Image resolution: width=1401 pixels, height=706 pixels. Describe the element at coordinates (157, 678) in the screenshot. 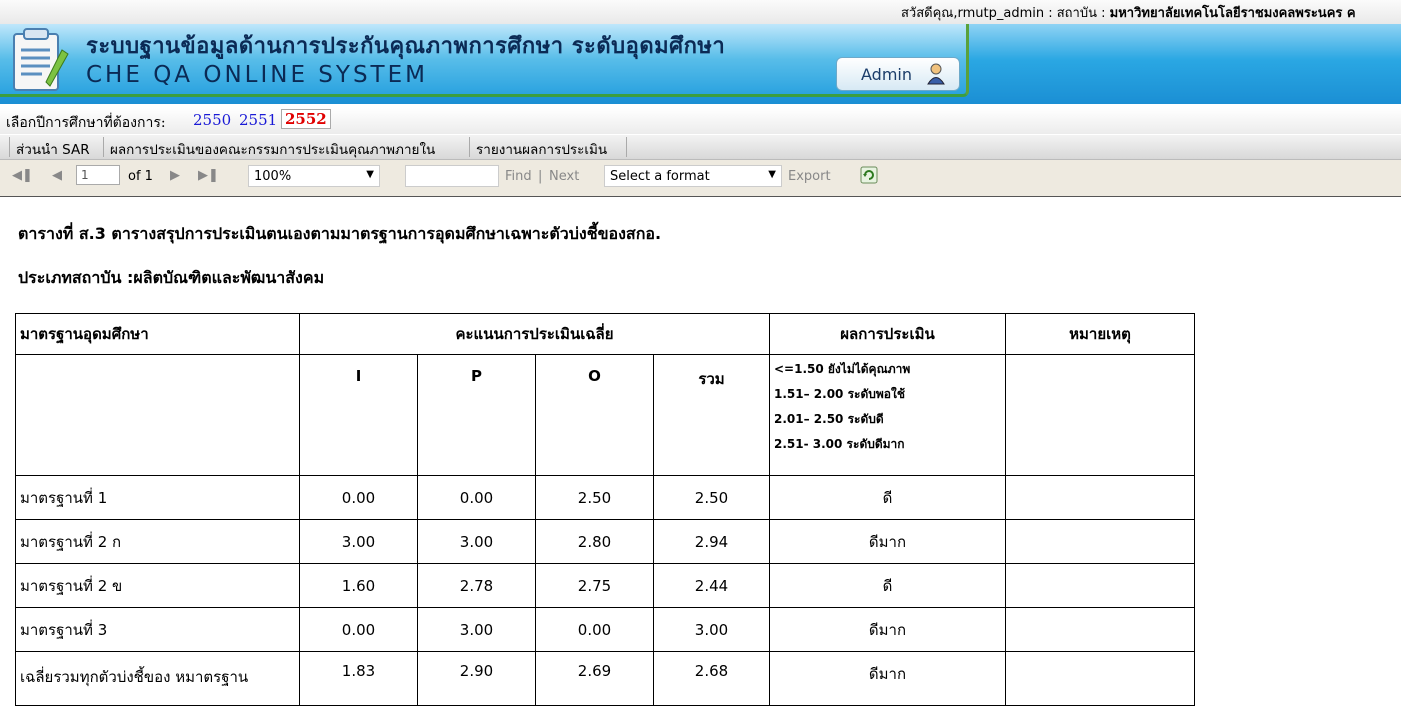

I see `row-standard: เฉลี่ยรวมทุกตัวบ่งชี้ของ หมาตรฐาน` at that location.